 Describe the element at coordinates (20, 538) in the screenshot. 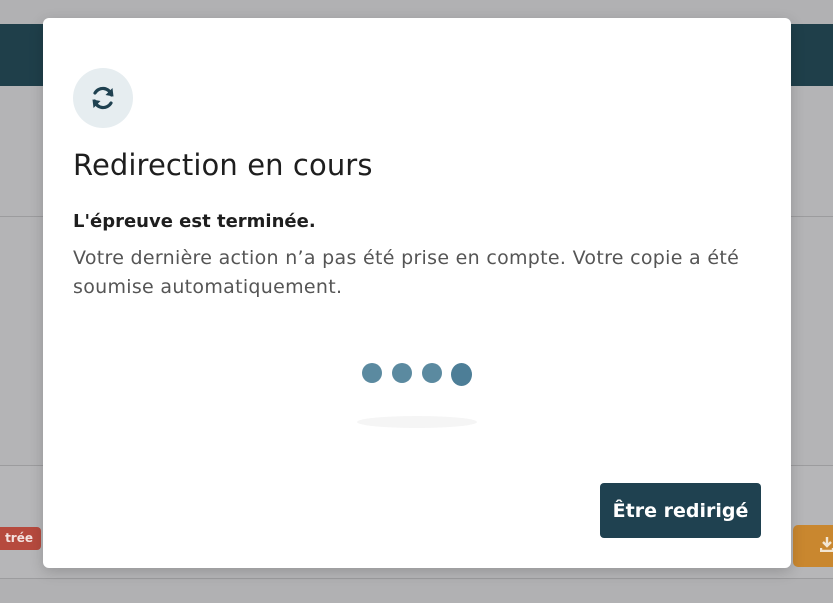

I see `background-status-badge: trée` at that location.